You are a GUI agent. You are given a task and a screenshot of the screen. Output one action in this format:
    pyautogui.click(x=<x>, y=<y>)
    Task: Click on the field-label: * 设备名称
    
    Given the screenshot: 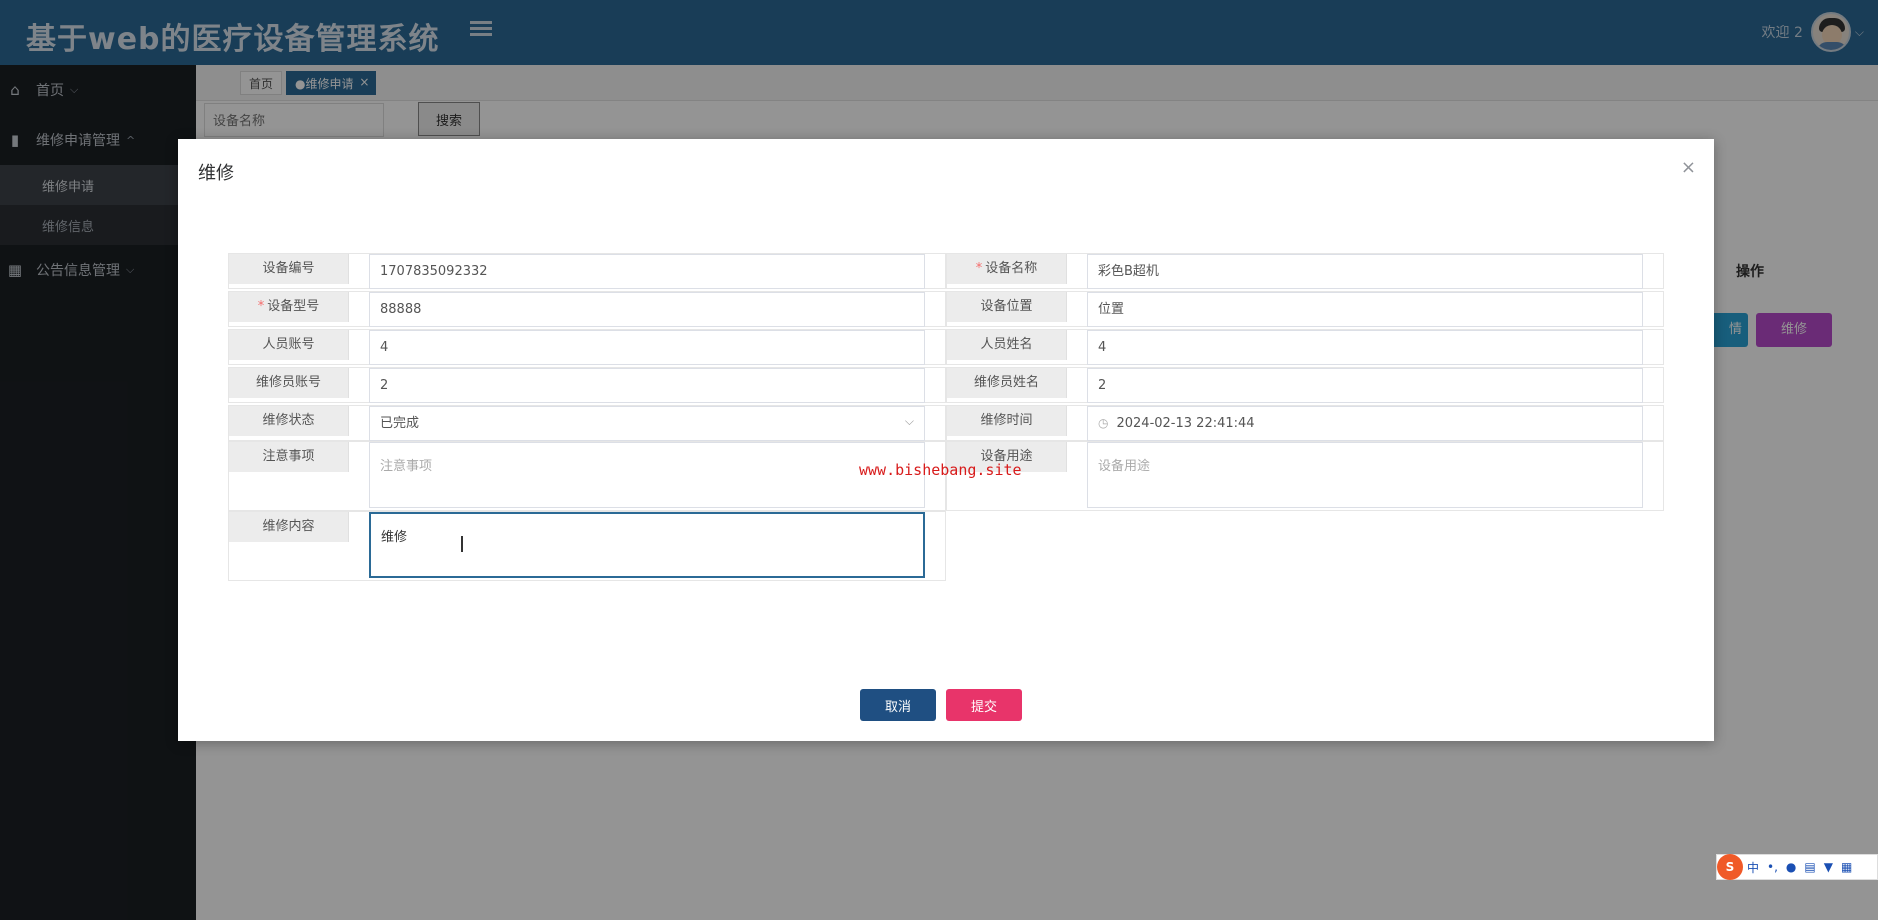 What is the action you would take?
    pyautogui.click(x=1007, y=269)
    